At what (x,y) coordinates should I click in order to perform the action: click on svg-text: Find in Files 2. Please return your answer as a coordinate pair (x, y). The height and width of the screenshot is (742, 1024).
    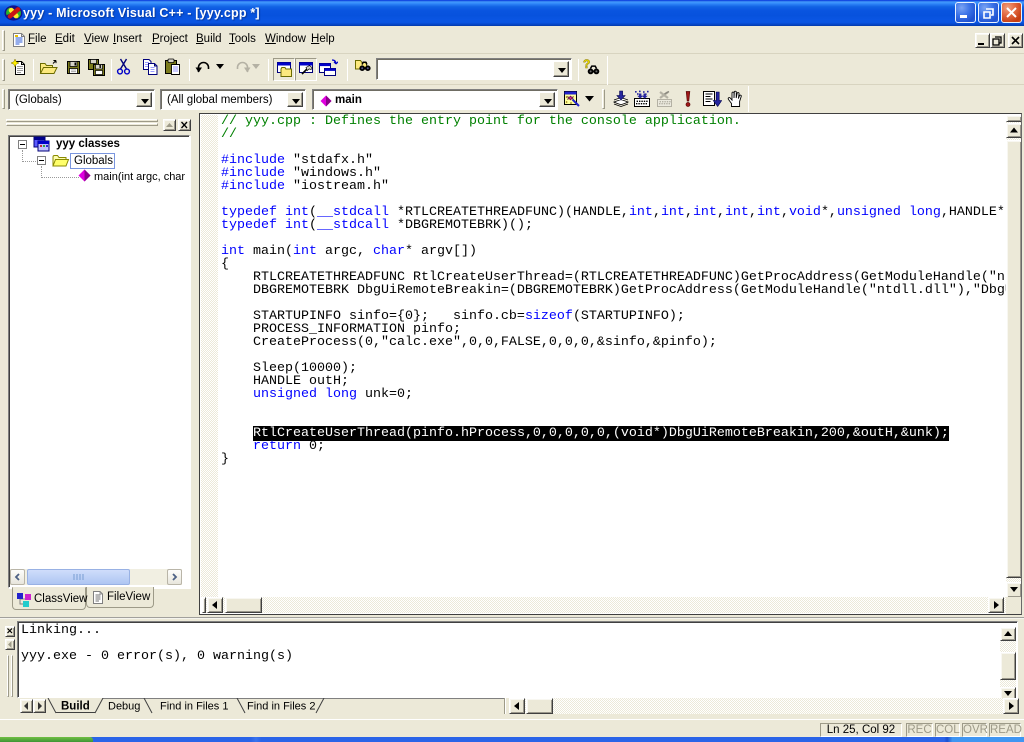
    Looking at the image, I should click on (281, 707).